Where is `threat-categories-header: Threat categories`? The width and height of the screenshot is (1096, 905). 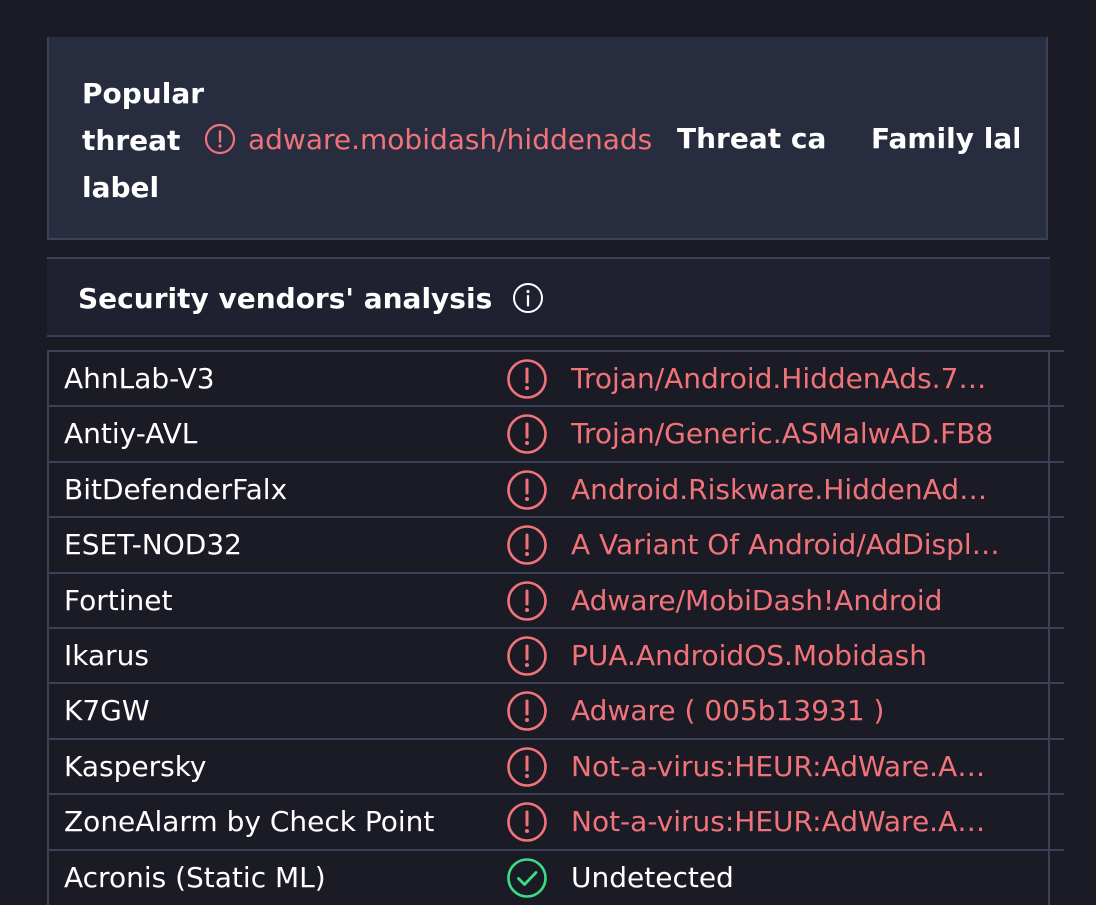 threat-categories-header: Threat categories is located at coordinates (751, 138).